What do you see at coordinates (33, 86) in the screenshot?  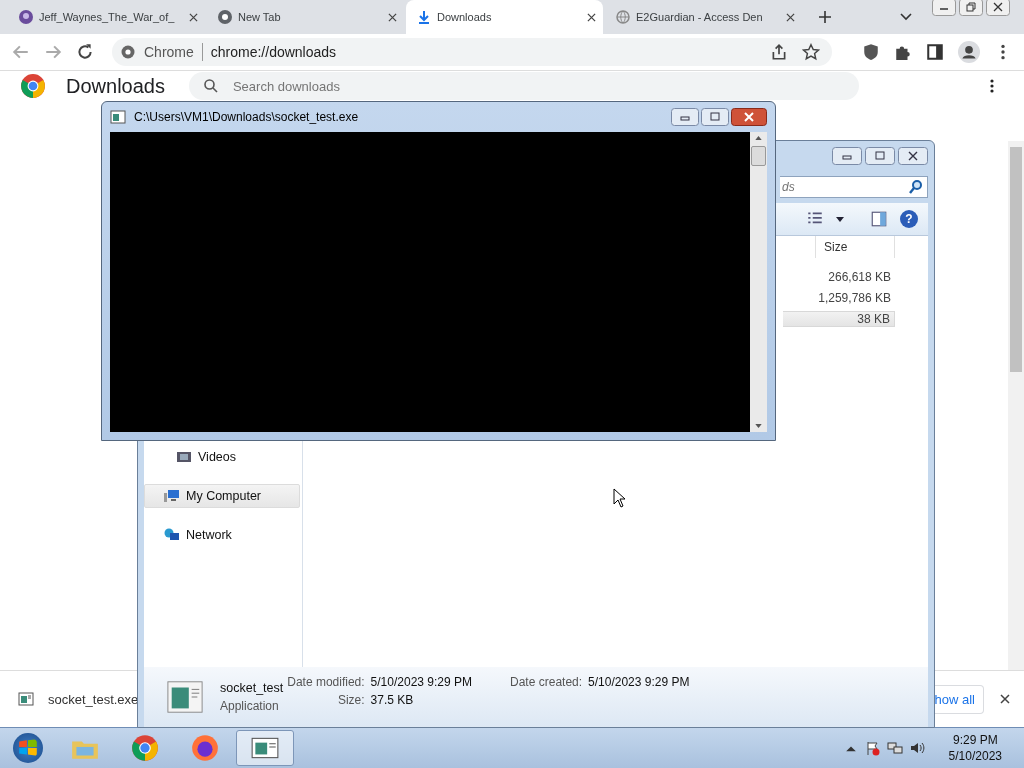 I see `chrome-logo-icon` at bounding box center [33, 86].